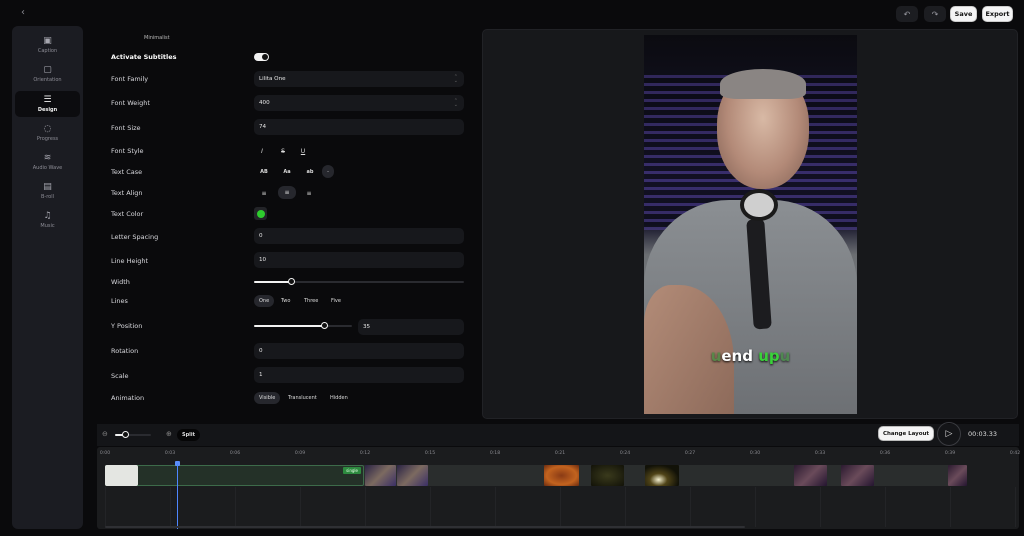  Describe the element at coordinates (267, 398) in the screenshot. I see `animation-option-visible: Visible` at that location.